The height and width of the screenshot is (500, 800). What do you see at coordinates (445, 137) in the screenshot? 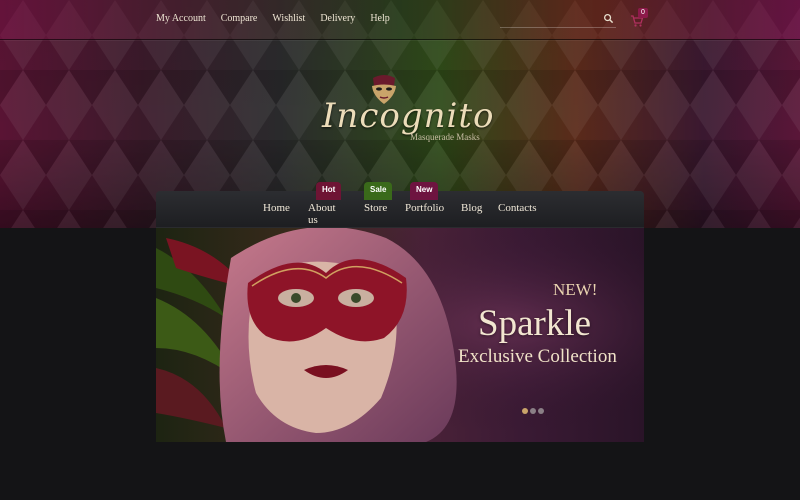
I see `logo-subtitle: Masquerade Masks` at bounding box center [445, 137].